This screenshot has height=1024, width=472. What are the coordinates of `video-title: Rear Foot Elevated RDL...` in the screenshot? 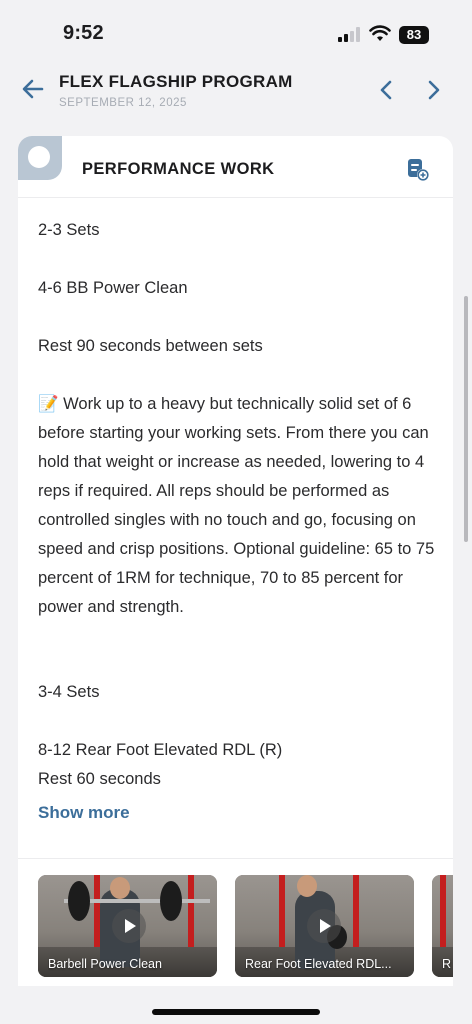 It's located at (318, 964).